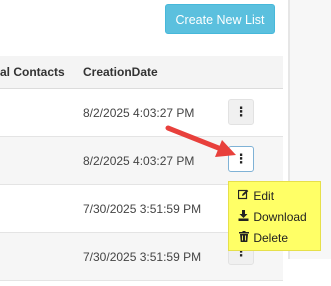 The height and width of the screenshot is (286, 331). Describe the element at coordinates (120, 72) in the screenshot. I see `column-header-creation-date: CreationDate` at that location.